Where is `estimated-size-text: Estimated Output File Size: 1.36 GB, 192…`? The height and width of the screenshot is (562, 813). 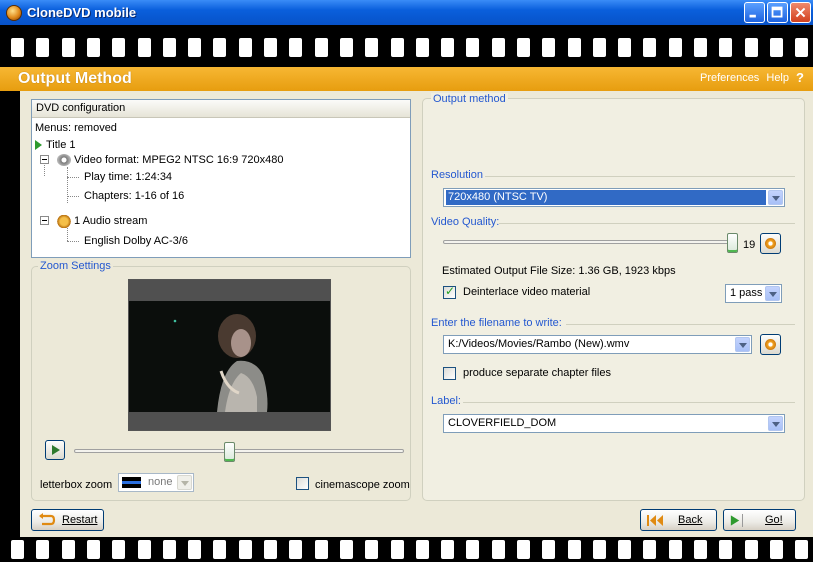 estimated-size-text: Estimated Output File Size: 1.36 GB, 192… is located at coordinates (559, 271).